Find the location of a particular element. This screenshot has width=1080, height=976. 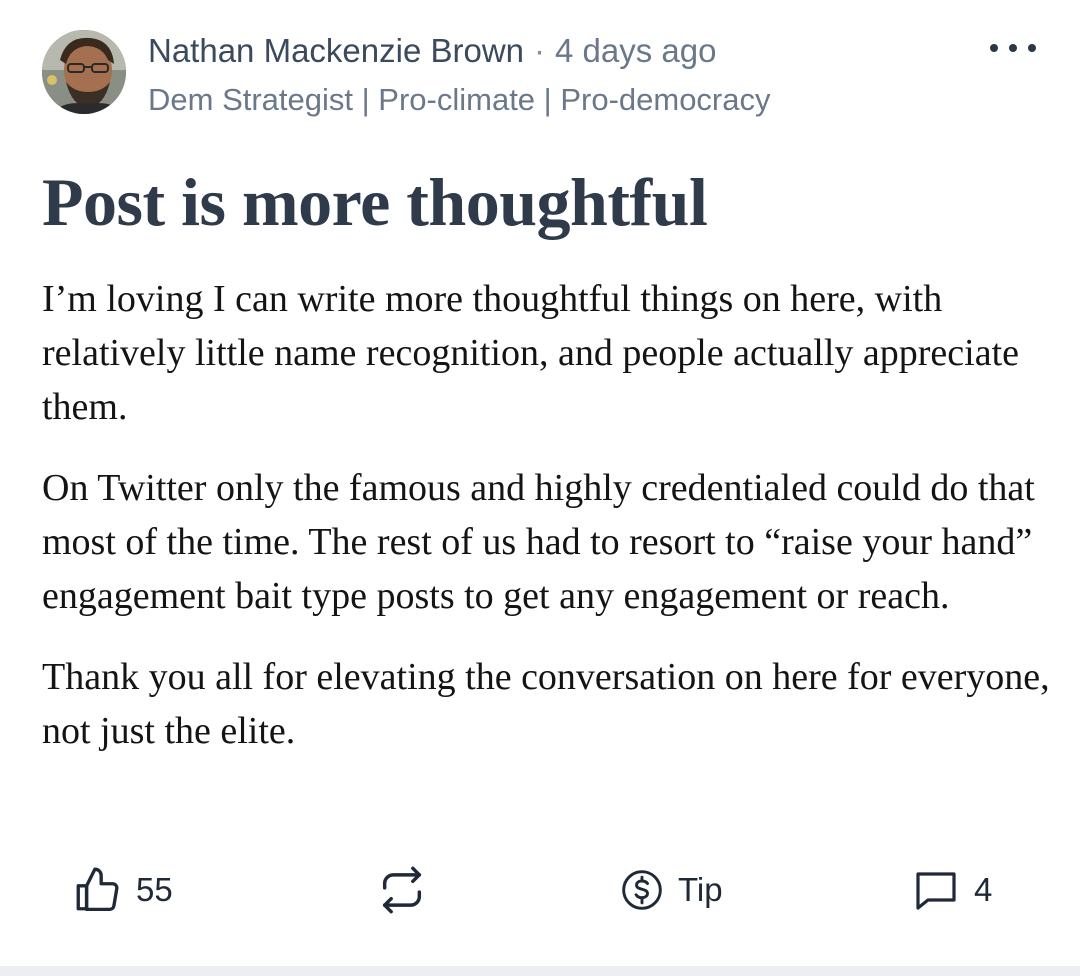

restack-button is located at coordinates (402, 890).